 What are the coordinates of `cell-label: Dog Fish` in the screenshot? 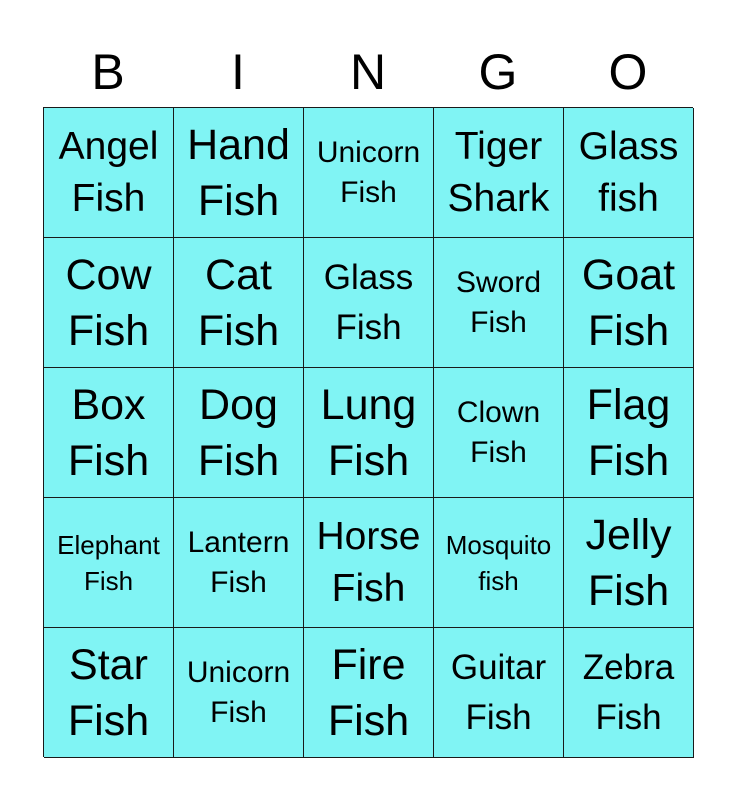 It's located at (238, 432).